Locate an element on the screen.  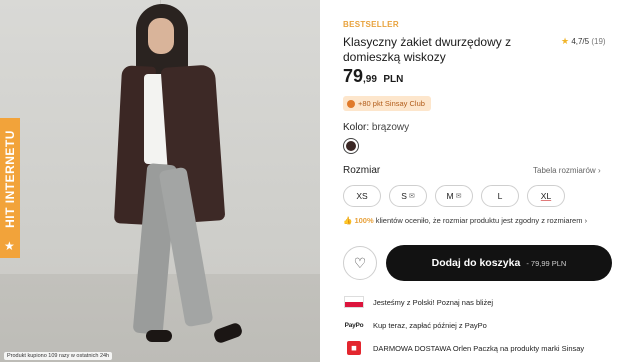
price: 79,99 PLN is located at coordinates (373, 76).